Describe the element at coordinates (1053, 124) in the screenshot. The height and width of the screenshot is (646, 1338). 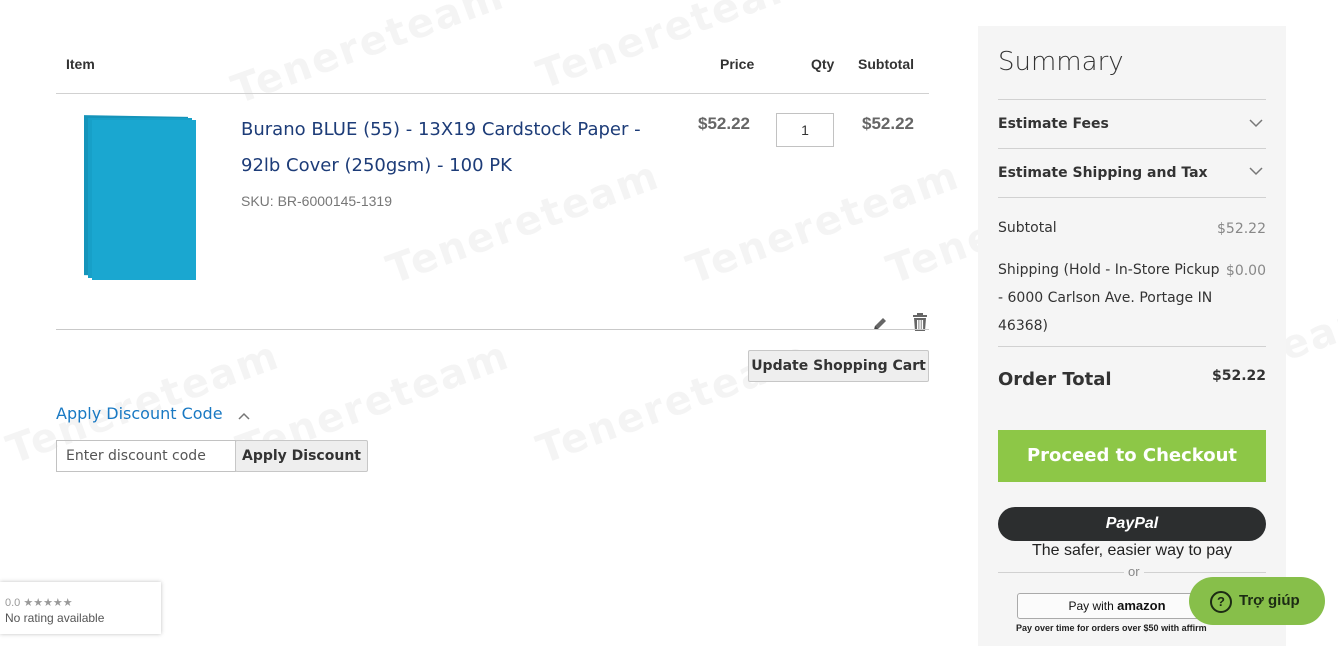
I see `estimate-fees-toggle: Estimate Fees` at that location.